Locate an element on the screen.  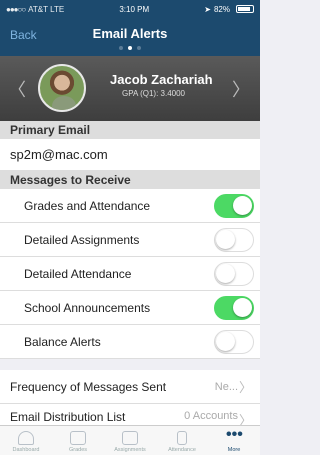
toggle-row-detailed-attendance: Detailed Attendance is located at coordinates (130, 274).